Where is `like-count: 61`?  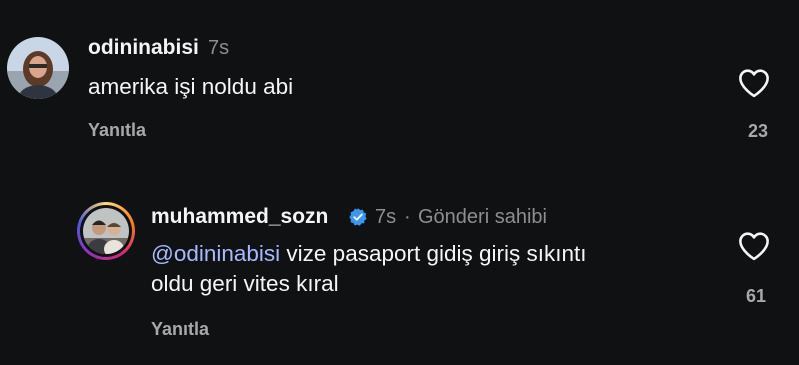
like-count: 61 is located at coordinates (755, 296).